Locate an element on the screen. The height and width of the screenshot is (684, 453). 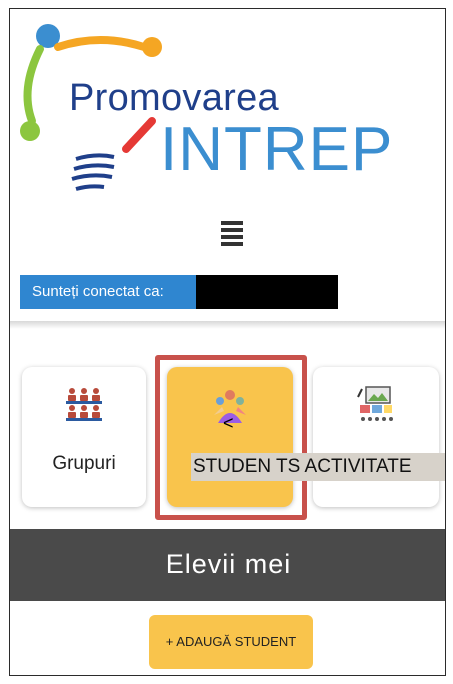
section-title: Elevii mei is located at coordinates (228, 564).